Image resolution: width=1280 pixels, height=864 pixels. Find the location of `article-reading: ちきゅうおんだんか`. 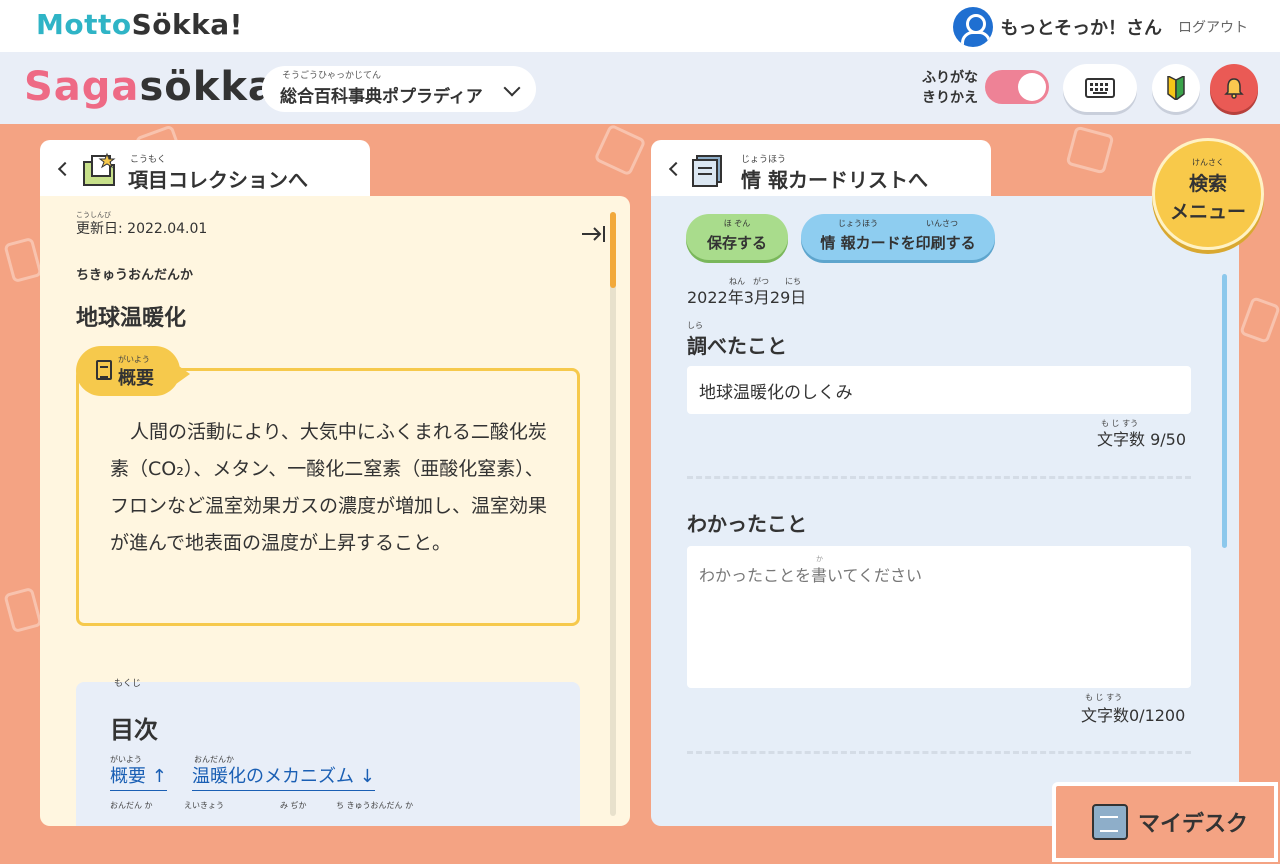

article-reading: ちきゅうおんだんか is located at coordinates (135, 275).